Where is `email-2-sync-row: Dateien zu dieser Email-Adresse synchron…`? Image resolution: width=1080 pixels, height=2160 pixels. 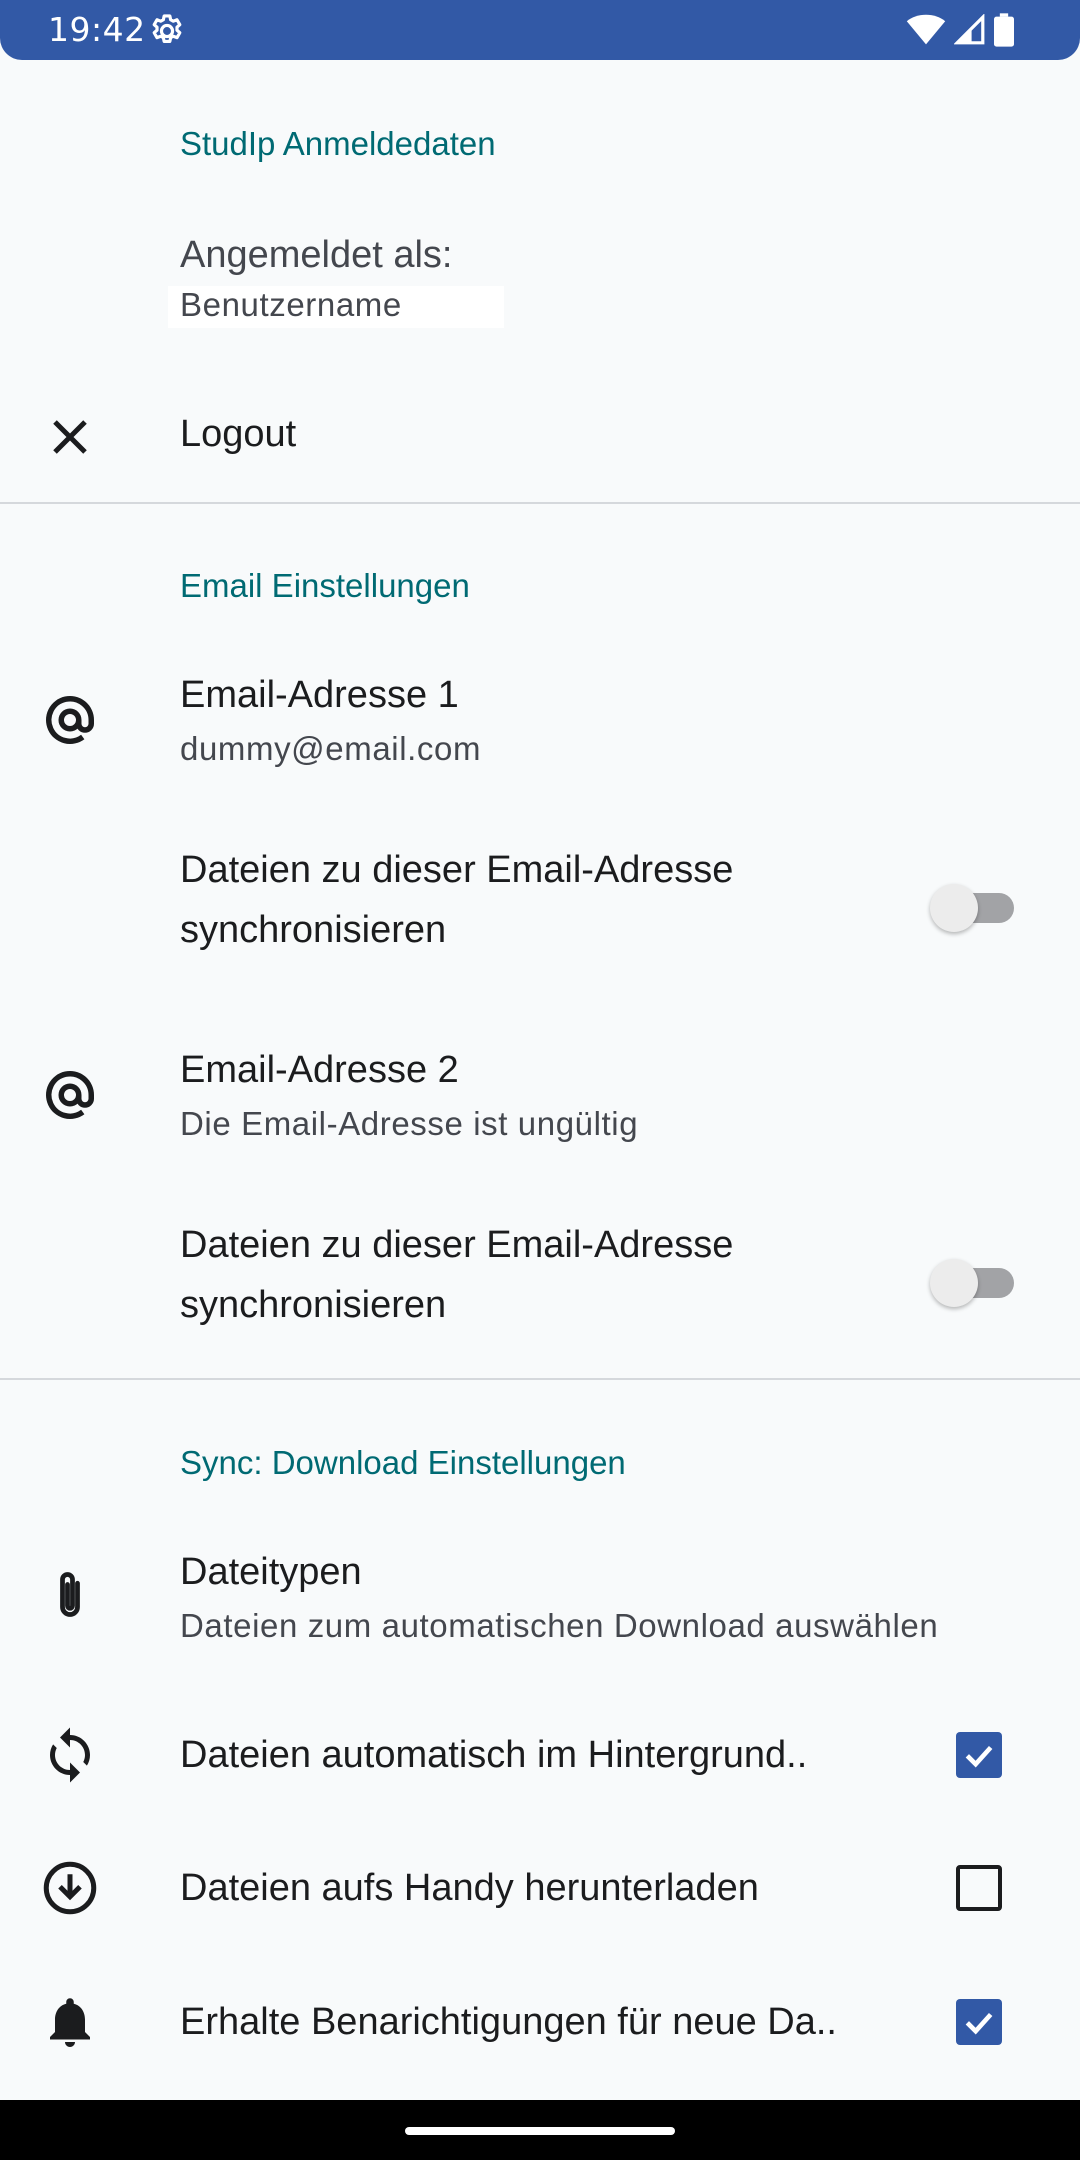
email-2-sync-row: Dateien zu dieser Email-Adresse synchron… is located at coordinates (540, 1280).